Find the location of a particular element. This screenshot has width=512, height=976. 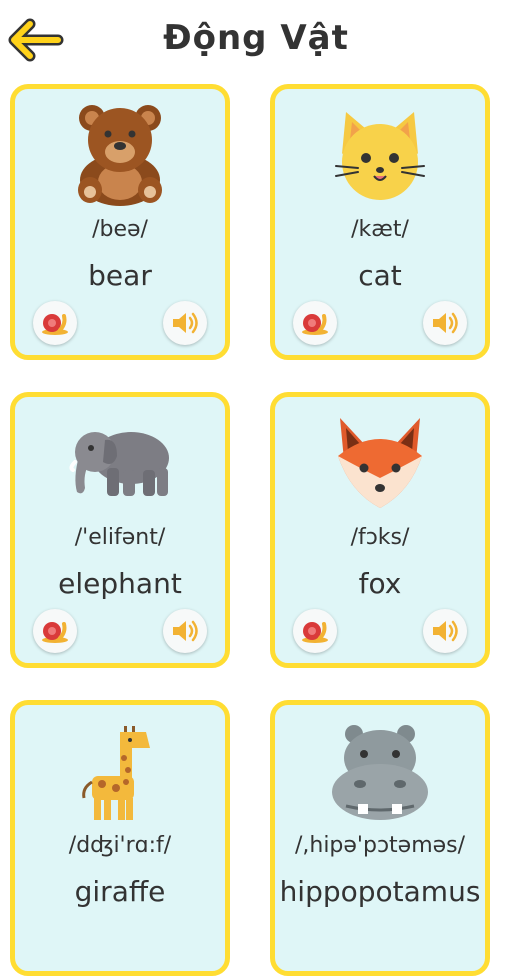

card-hippopotamus: /,hipə'pɔtəməs/ hippopotamus is located at coordinates (380, 838).